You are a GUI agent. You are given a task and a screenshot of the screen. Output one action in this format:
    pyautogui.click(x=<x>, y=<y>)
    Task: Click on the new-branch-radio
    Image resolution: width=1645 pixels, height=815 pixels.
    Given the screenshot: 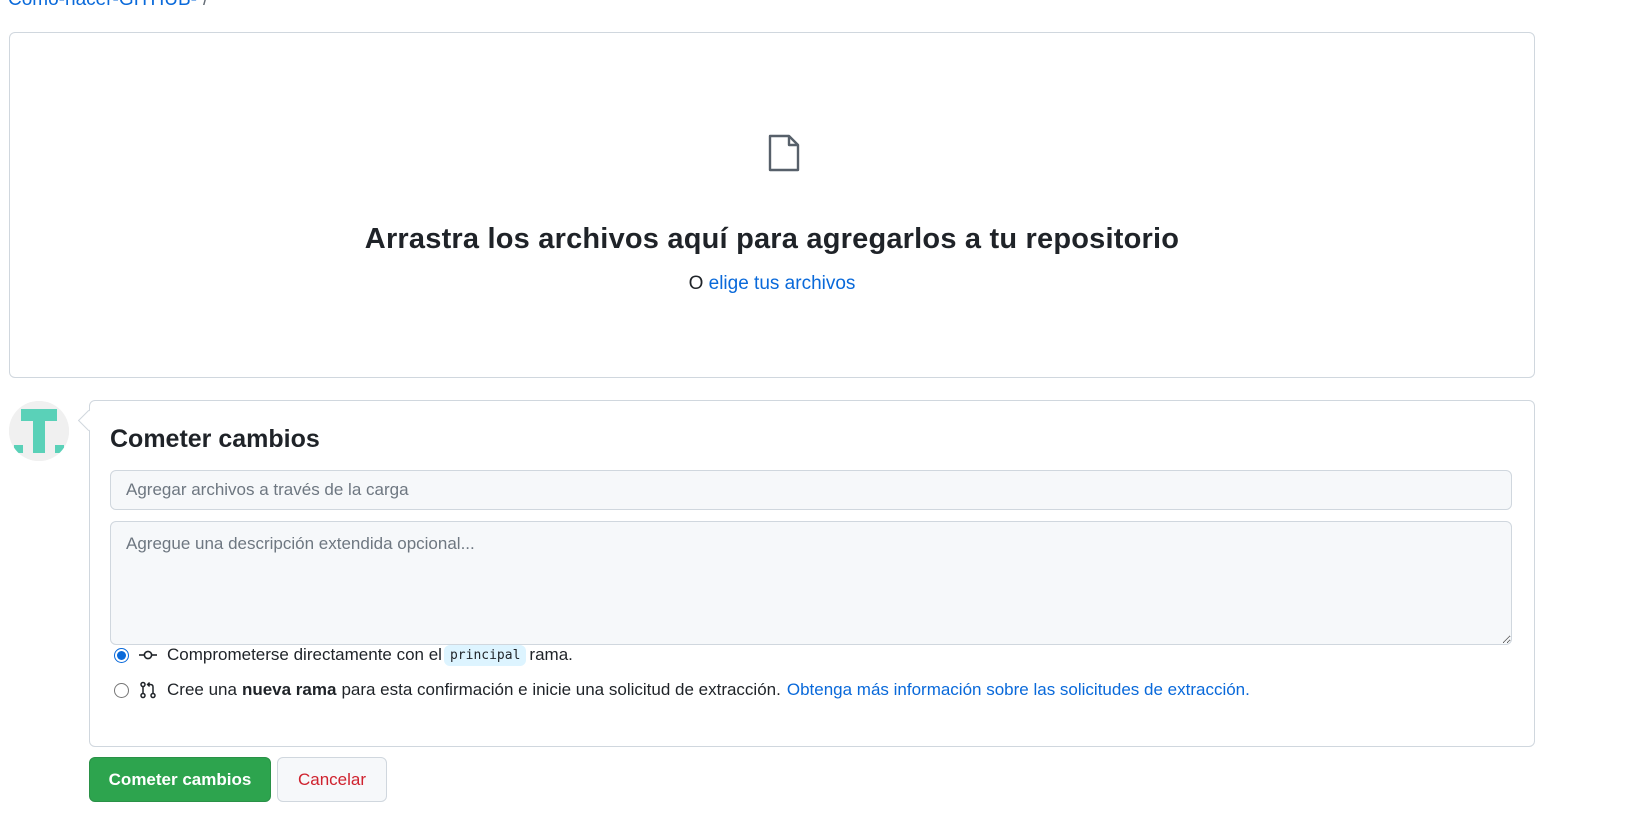 What is the action you would take?
    pyautogui.click(x=121, y=690)
    